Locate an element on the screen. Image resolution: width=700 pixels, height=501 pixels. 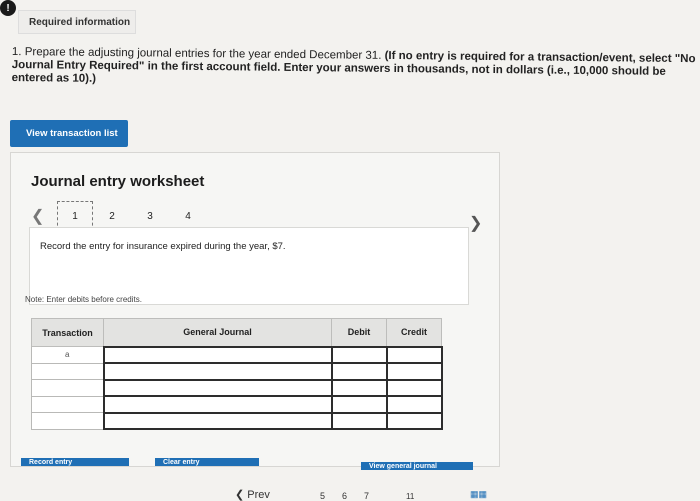
prev-button: ❮ Prev is located at coordinates (252, 494).